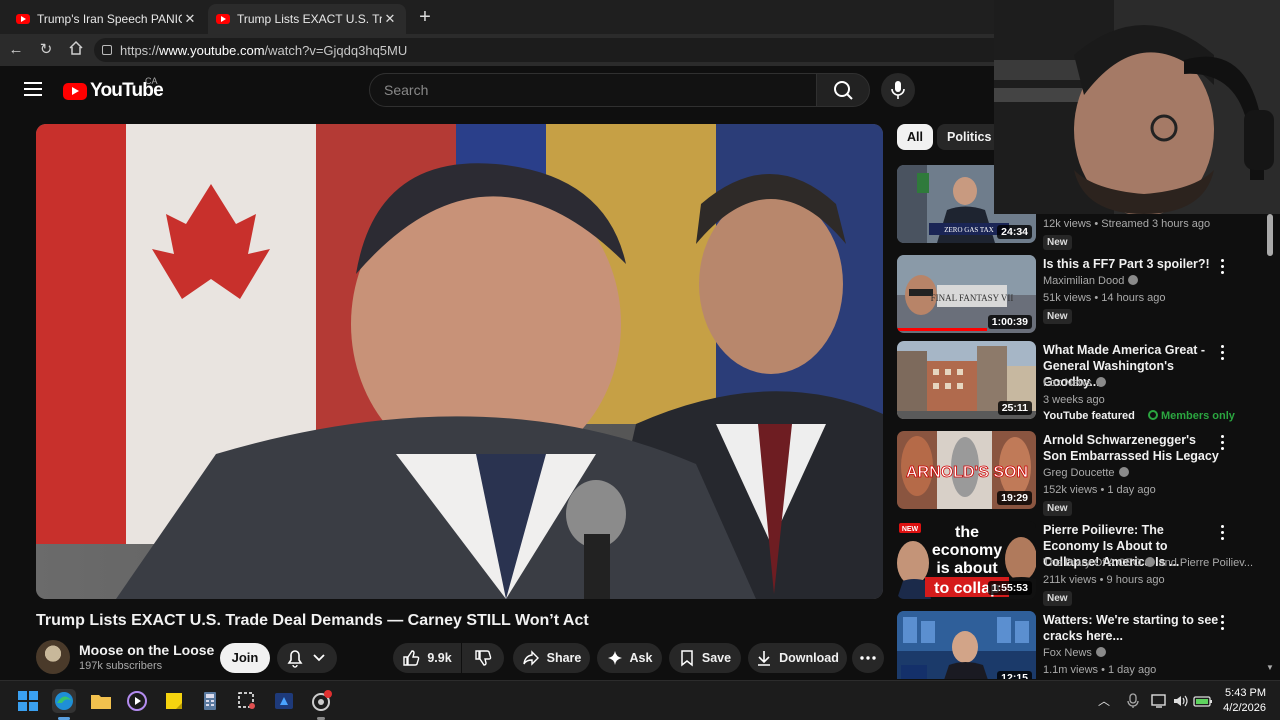  Describe the element at coordinates (284, 701) in the screenshot. I see `paint-app-icon` at that location.